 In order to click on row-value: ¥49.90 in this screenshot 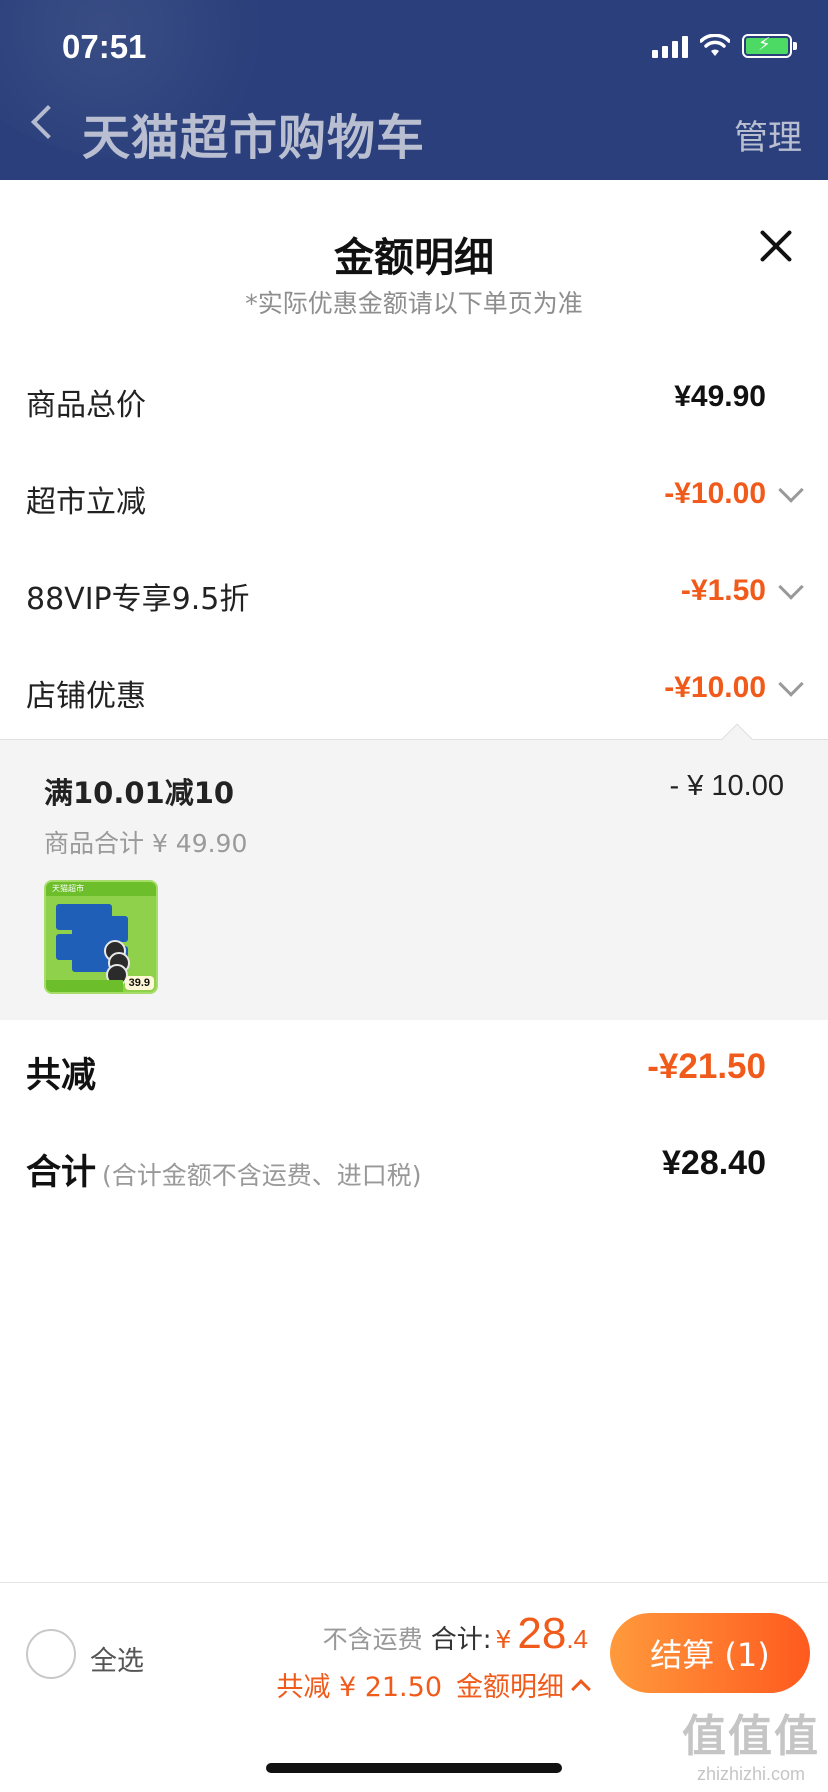, I will do `click(720, 396)`.